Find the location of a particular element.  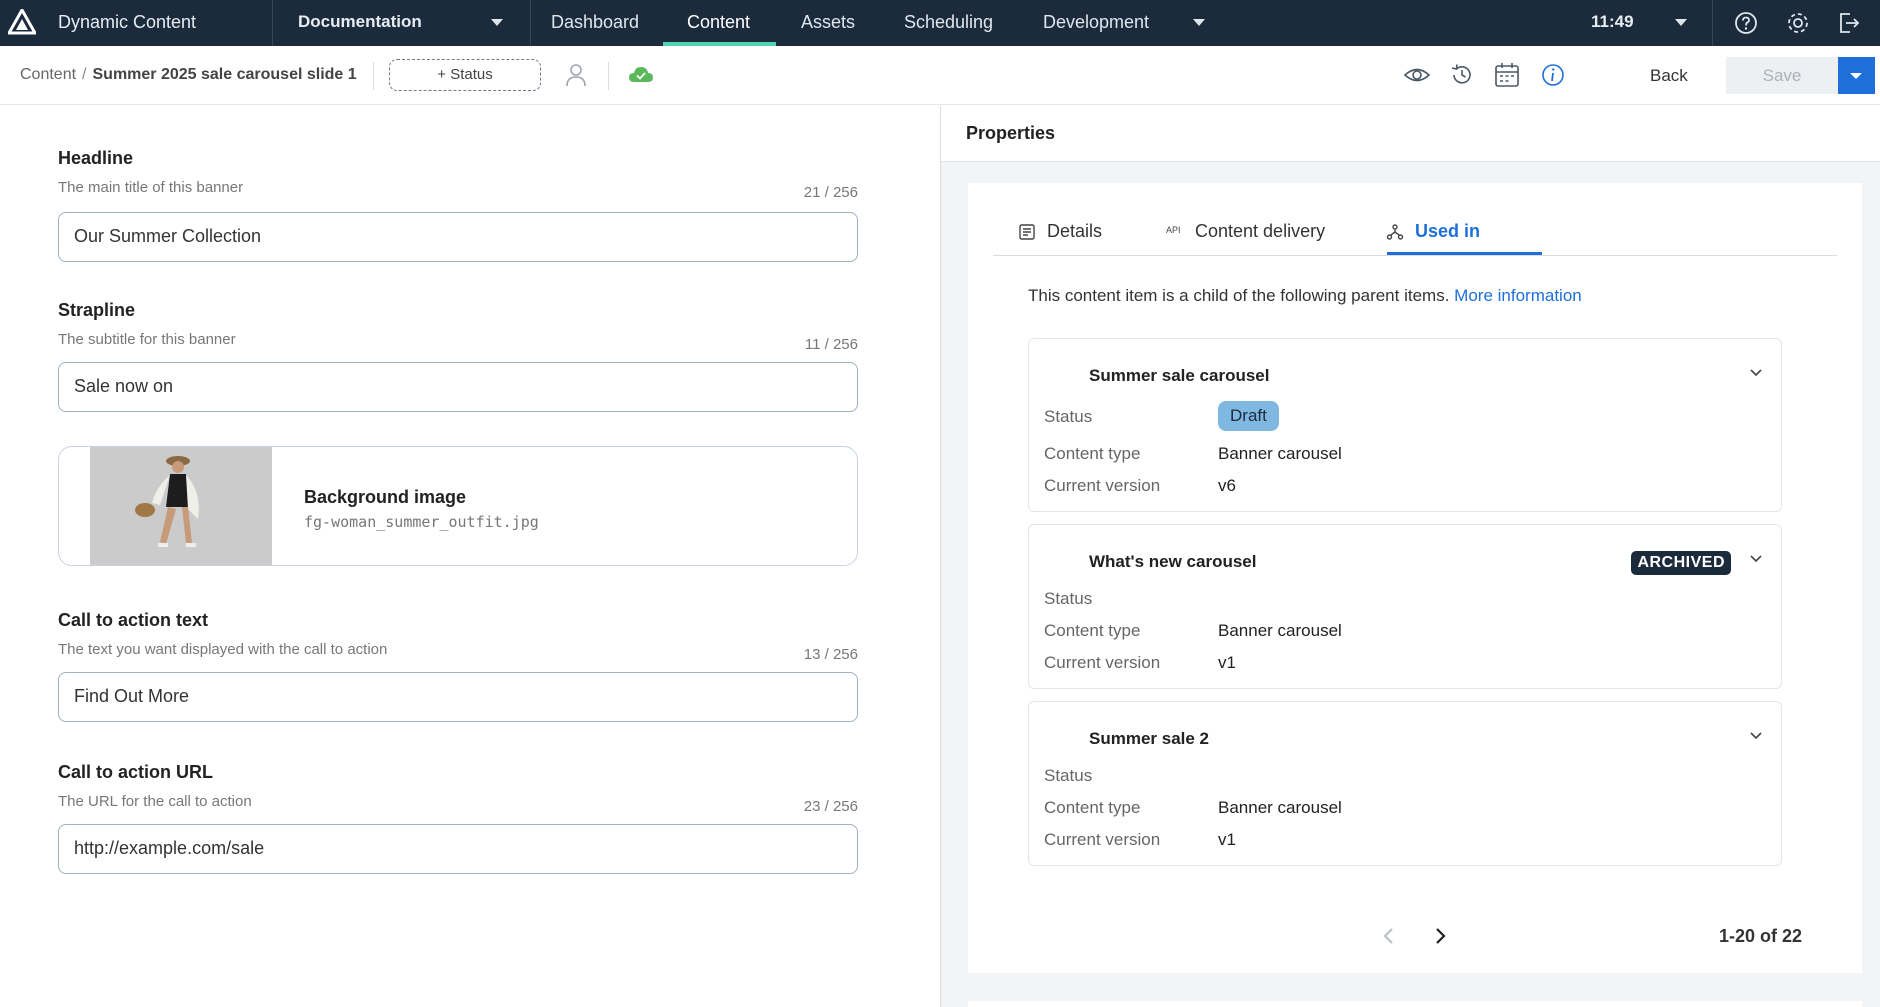

info-icon is located at coordinates (1553, 75).